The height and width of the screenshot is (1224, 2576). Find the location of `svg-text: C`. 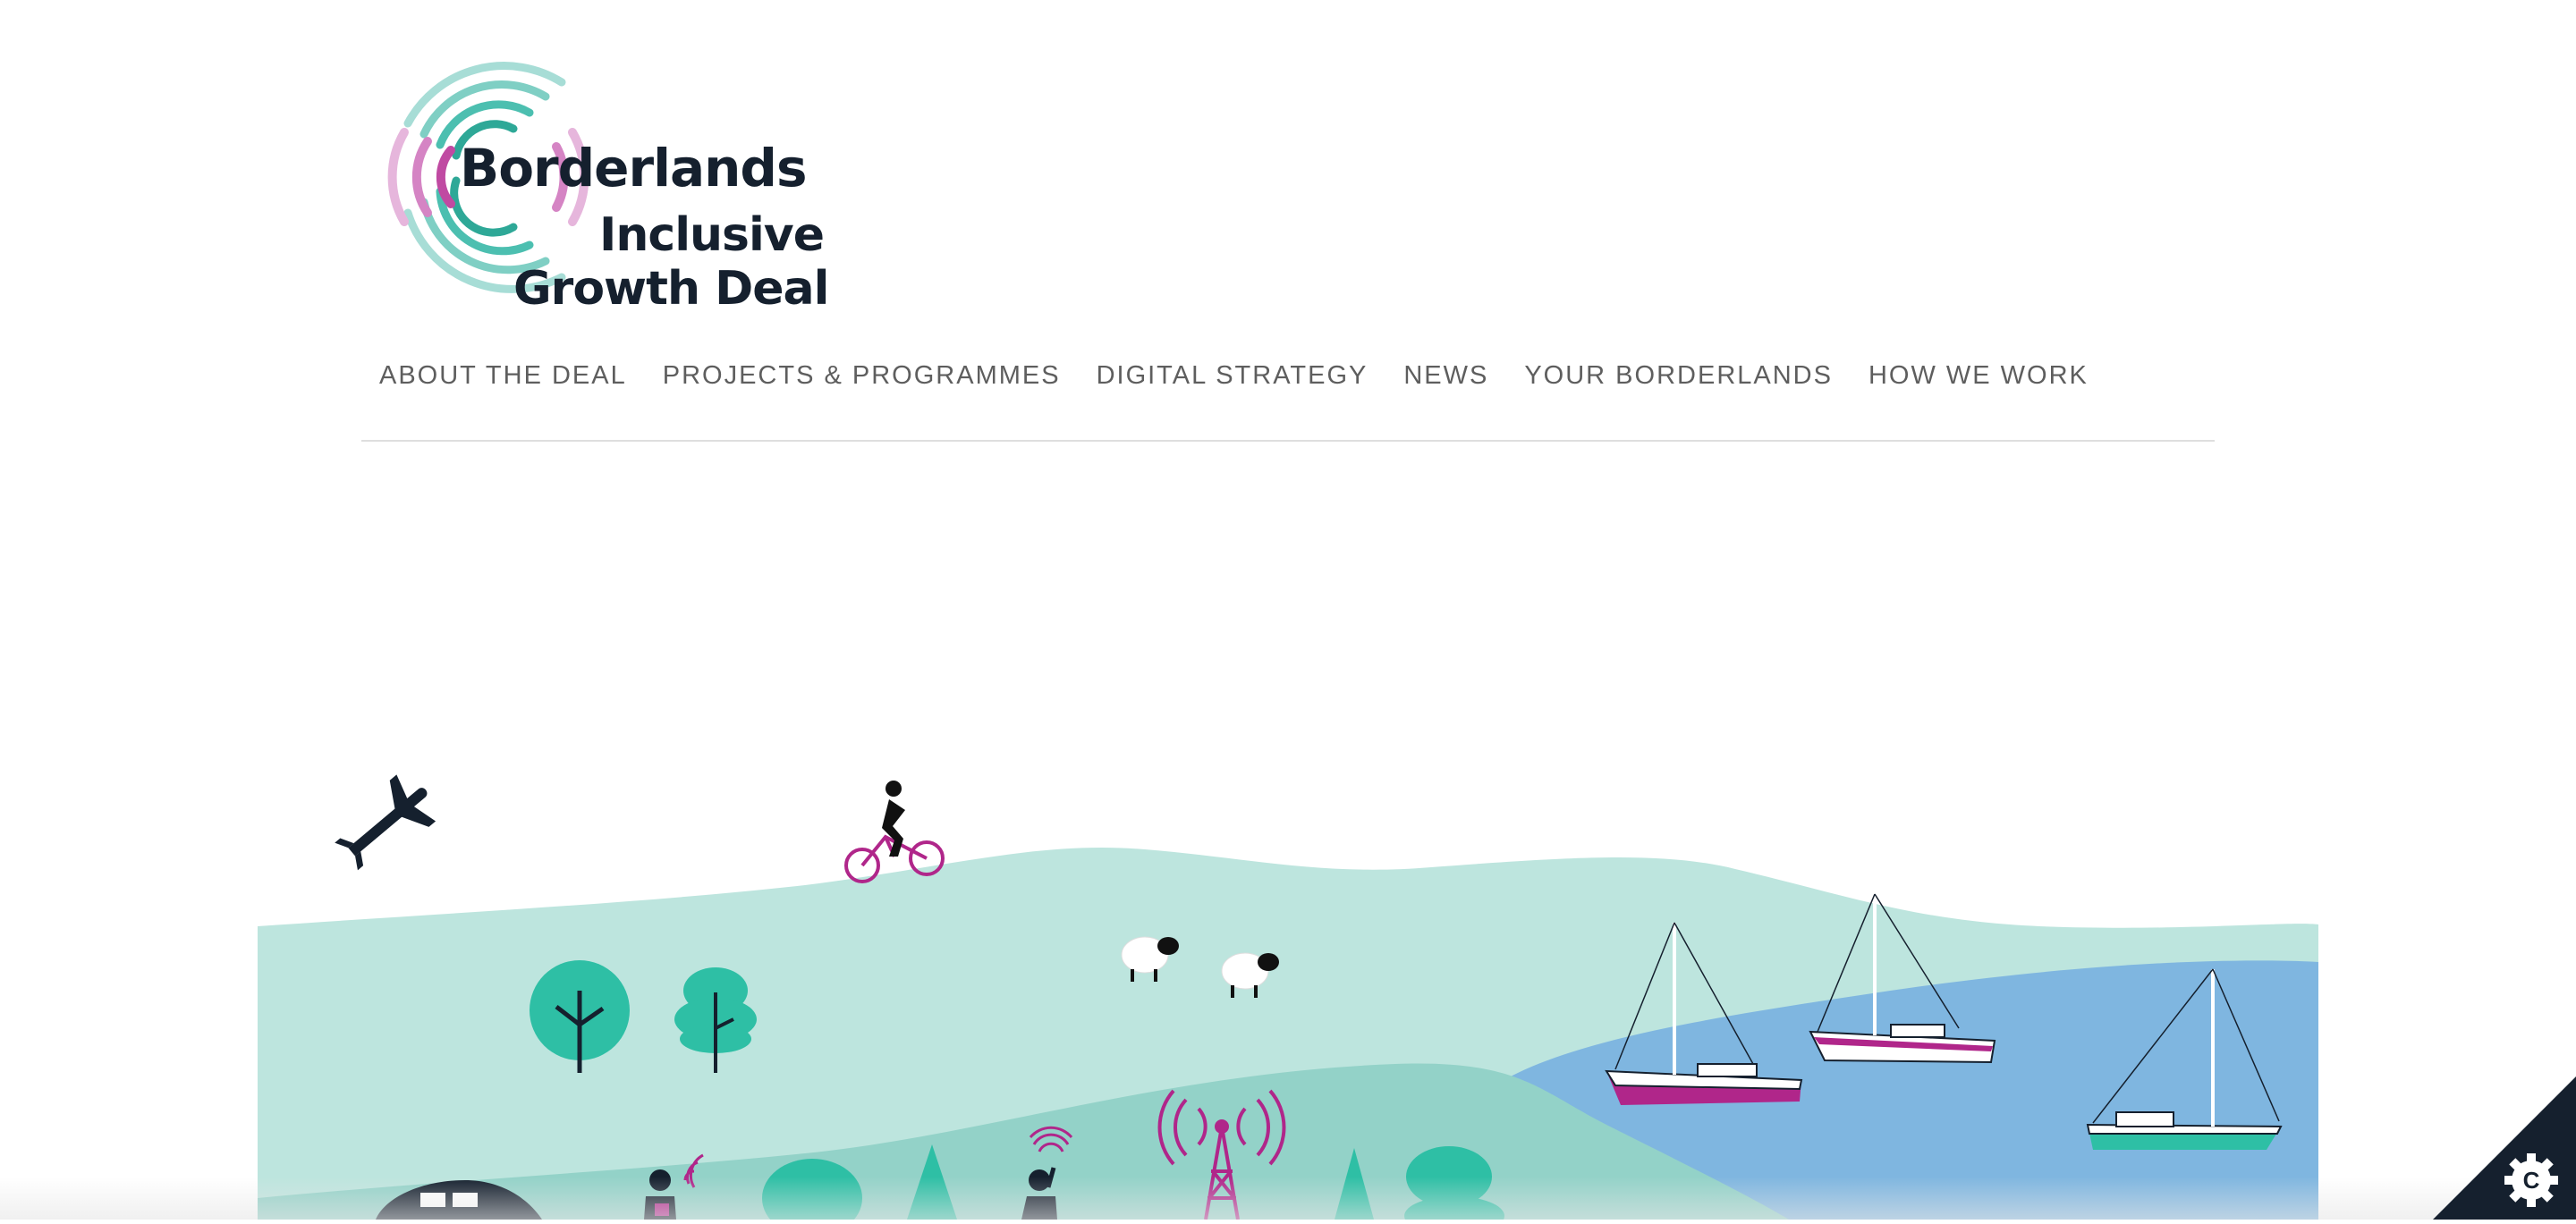

svg-text: C is located at coordinates (2531, 1180).